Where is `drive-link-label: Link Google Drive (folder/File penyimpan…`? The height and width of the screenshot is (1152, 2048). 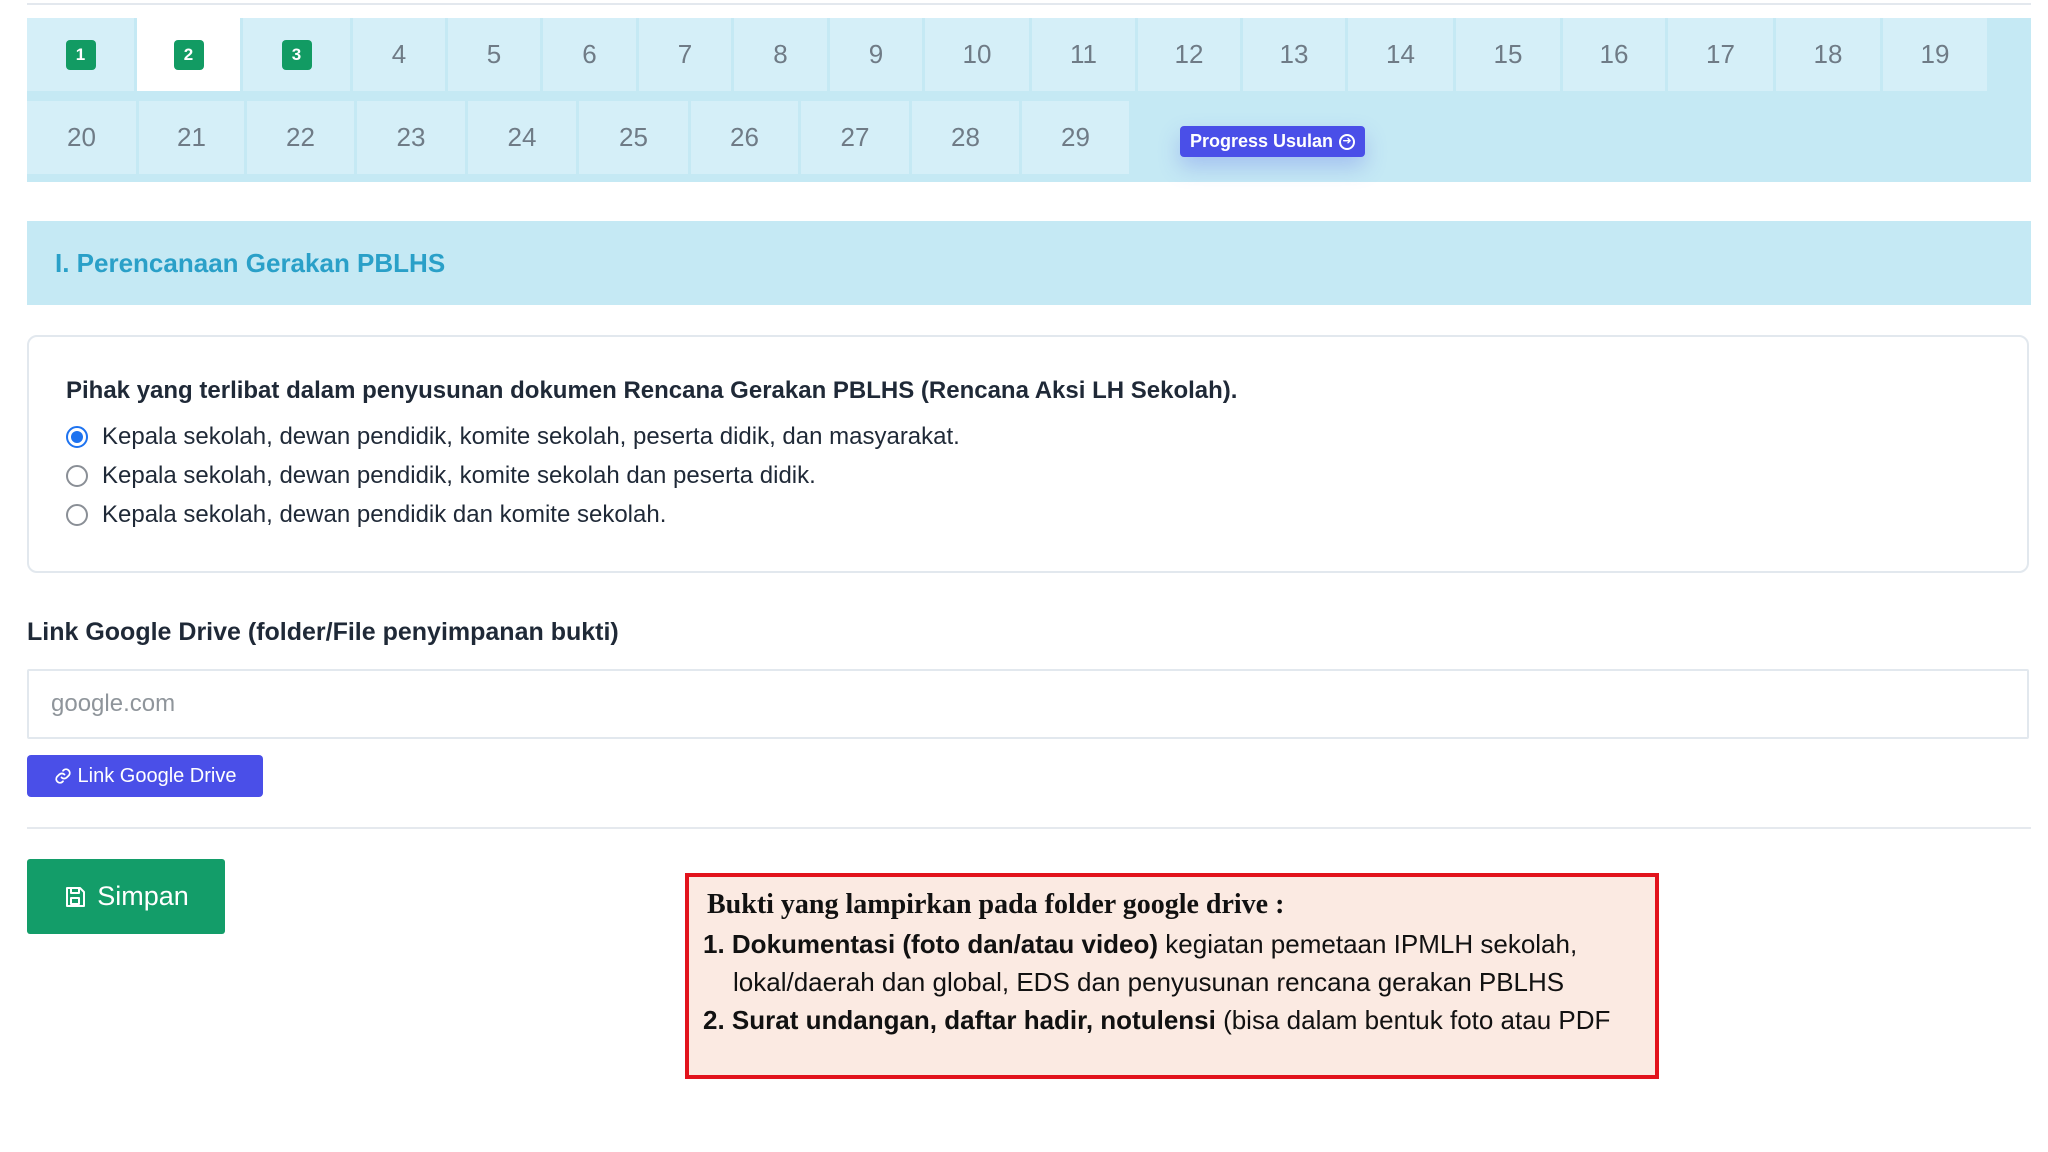 drive-link-label: Link Google Drive (folder/File penyimpan… is located at coordinates (323, 632).